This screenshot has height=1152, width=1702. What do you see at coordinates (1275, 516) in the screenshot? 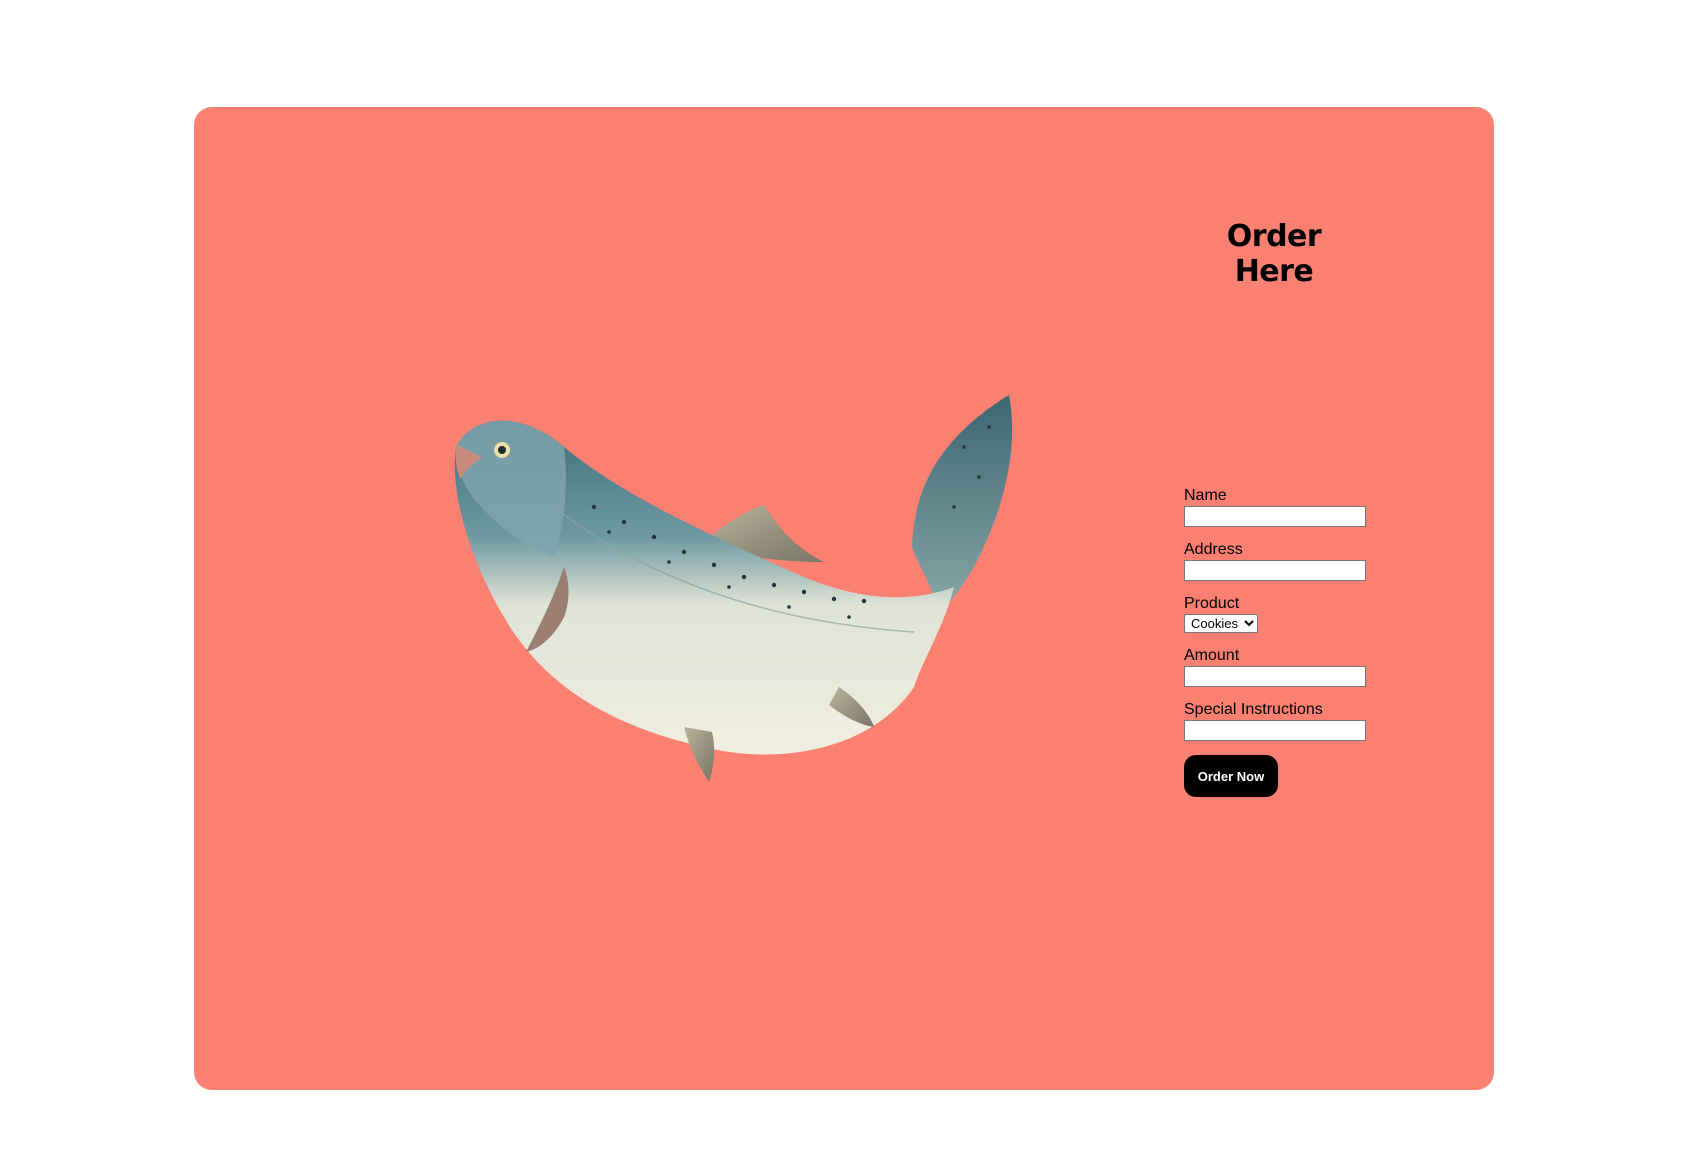
I see `name-input` at bounding box center [1275, 516].